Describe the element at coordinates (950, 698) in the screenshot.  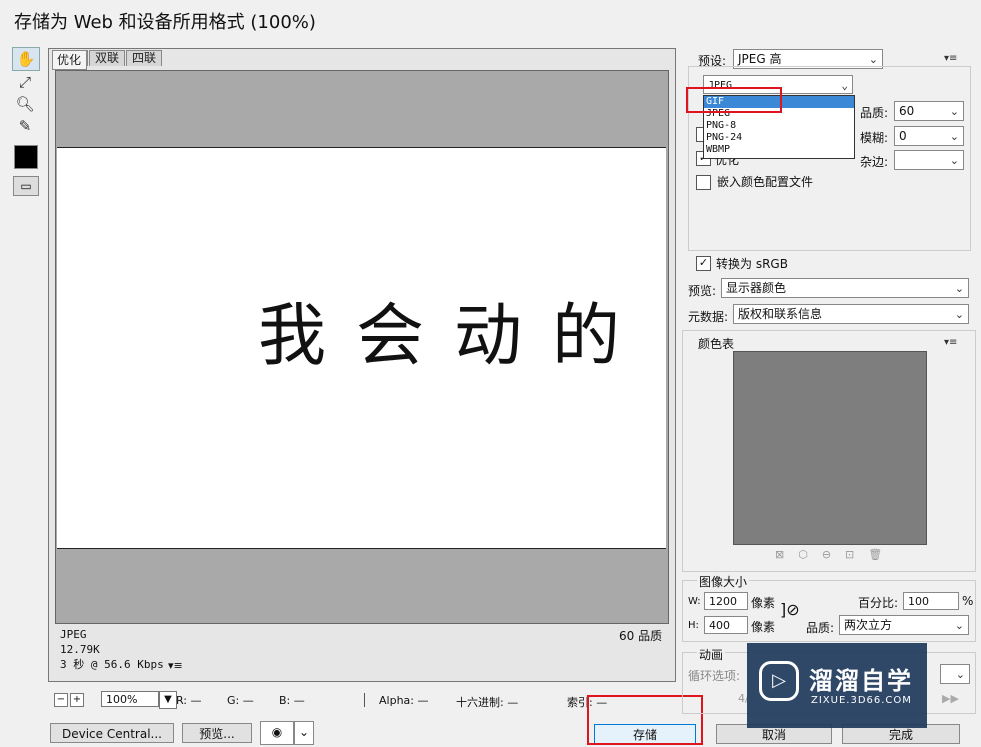
I see `last-frame-icon: ▶▶` at that location.